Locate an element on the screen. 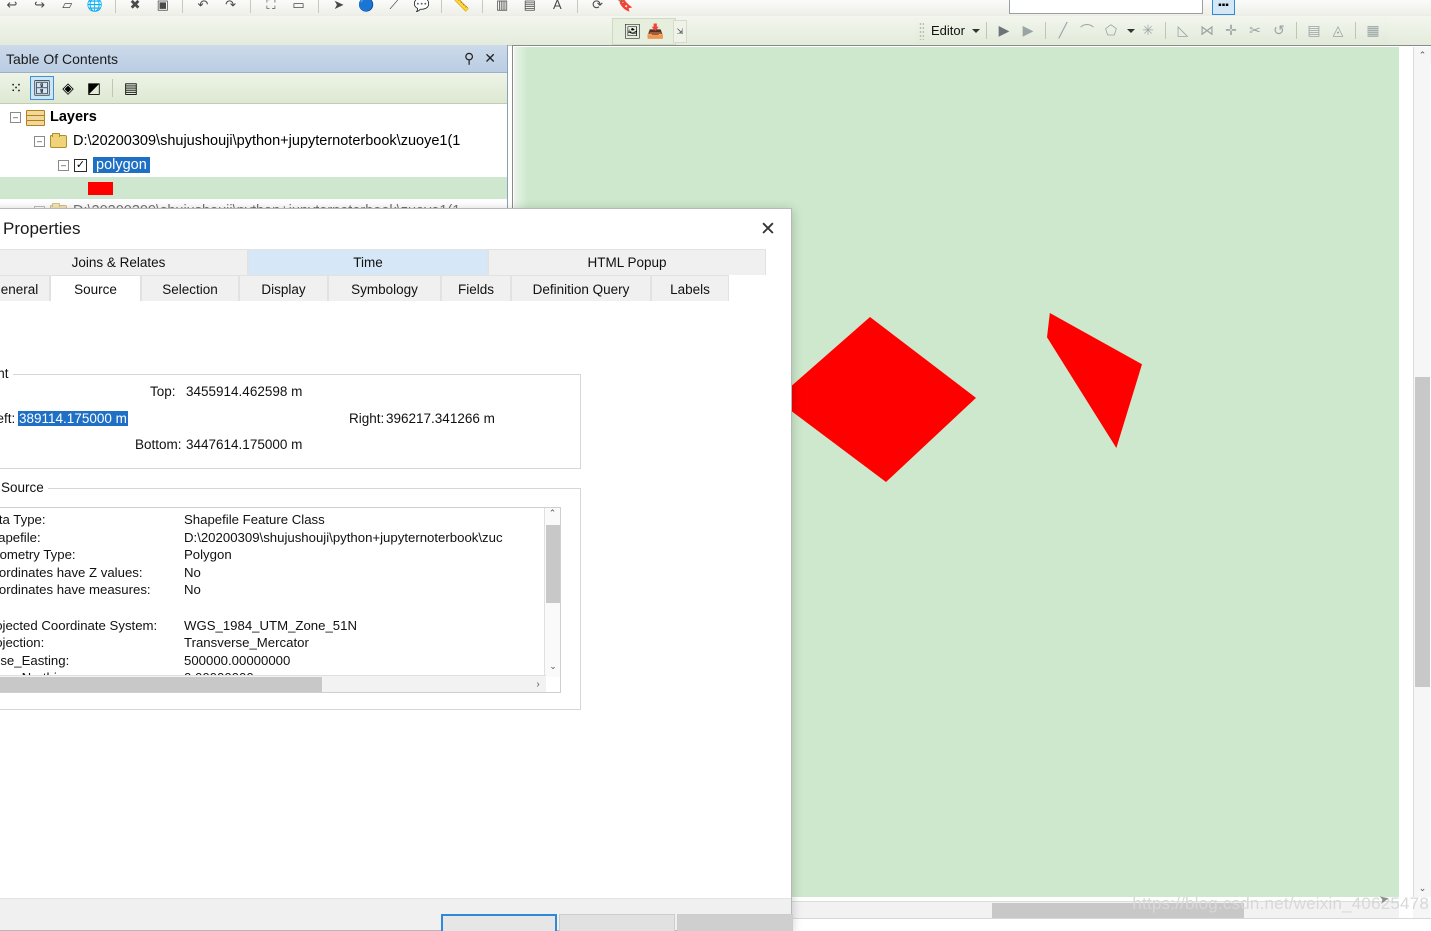  edit-annotation-icon: ▶ is located at coordinates (1028, 31).